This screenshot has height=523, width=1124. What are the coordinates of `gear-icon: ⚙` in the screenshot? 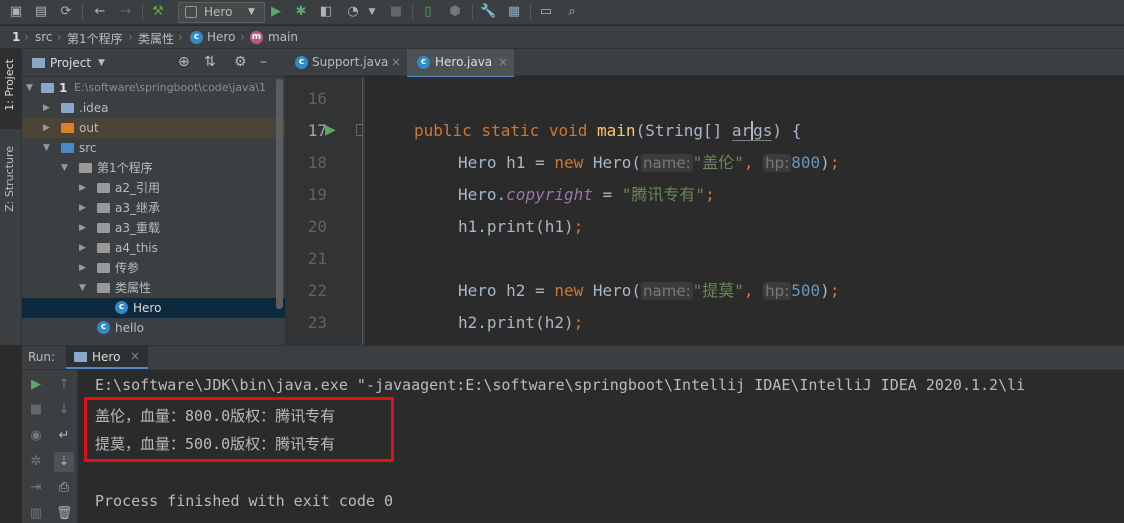 It's located at (240, 62).